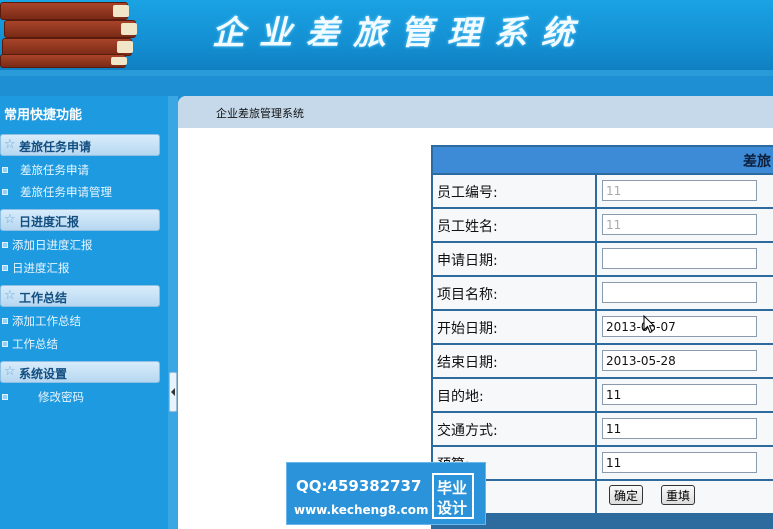 The height and width of the screenshot is (529, 773). I want to click on watermark-badge: 毕业 设计, so click(453, 496).